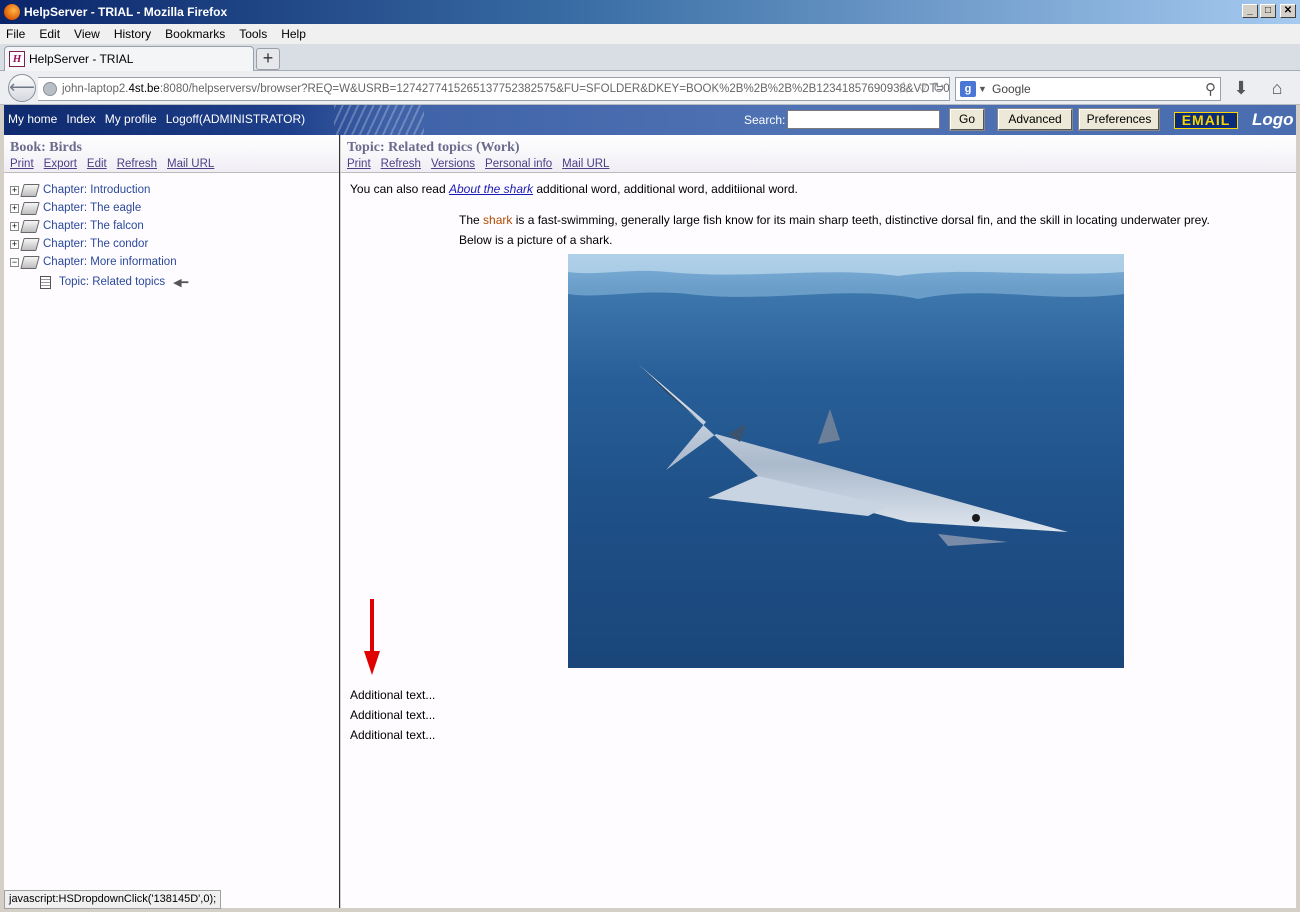 The image size is (1300, 912). What do you see at coordinates (174, 244) in the screenshot?
I see `tree-chapter: + Chapter: The condor` at bounding box center [174, 244].